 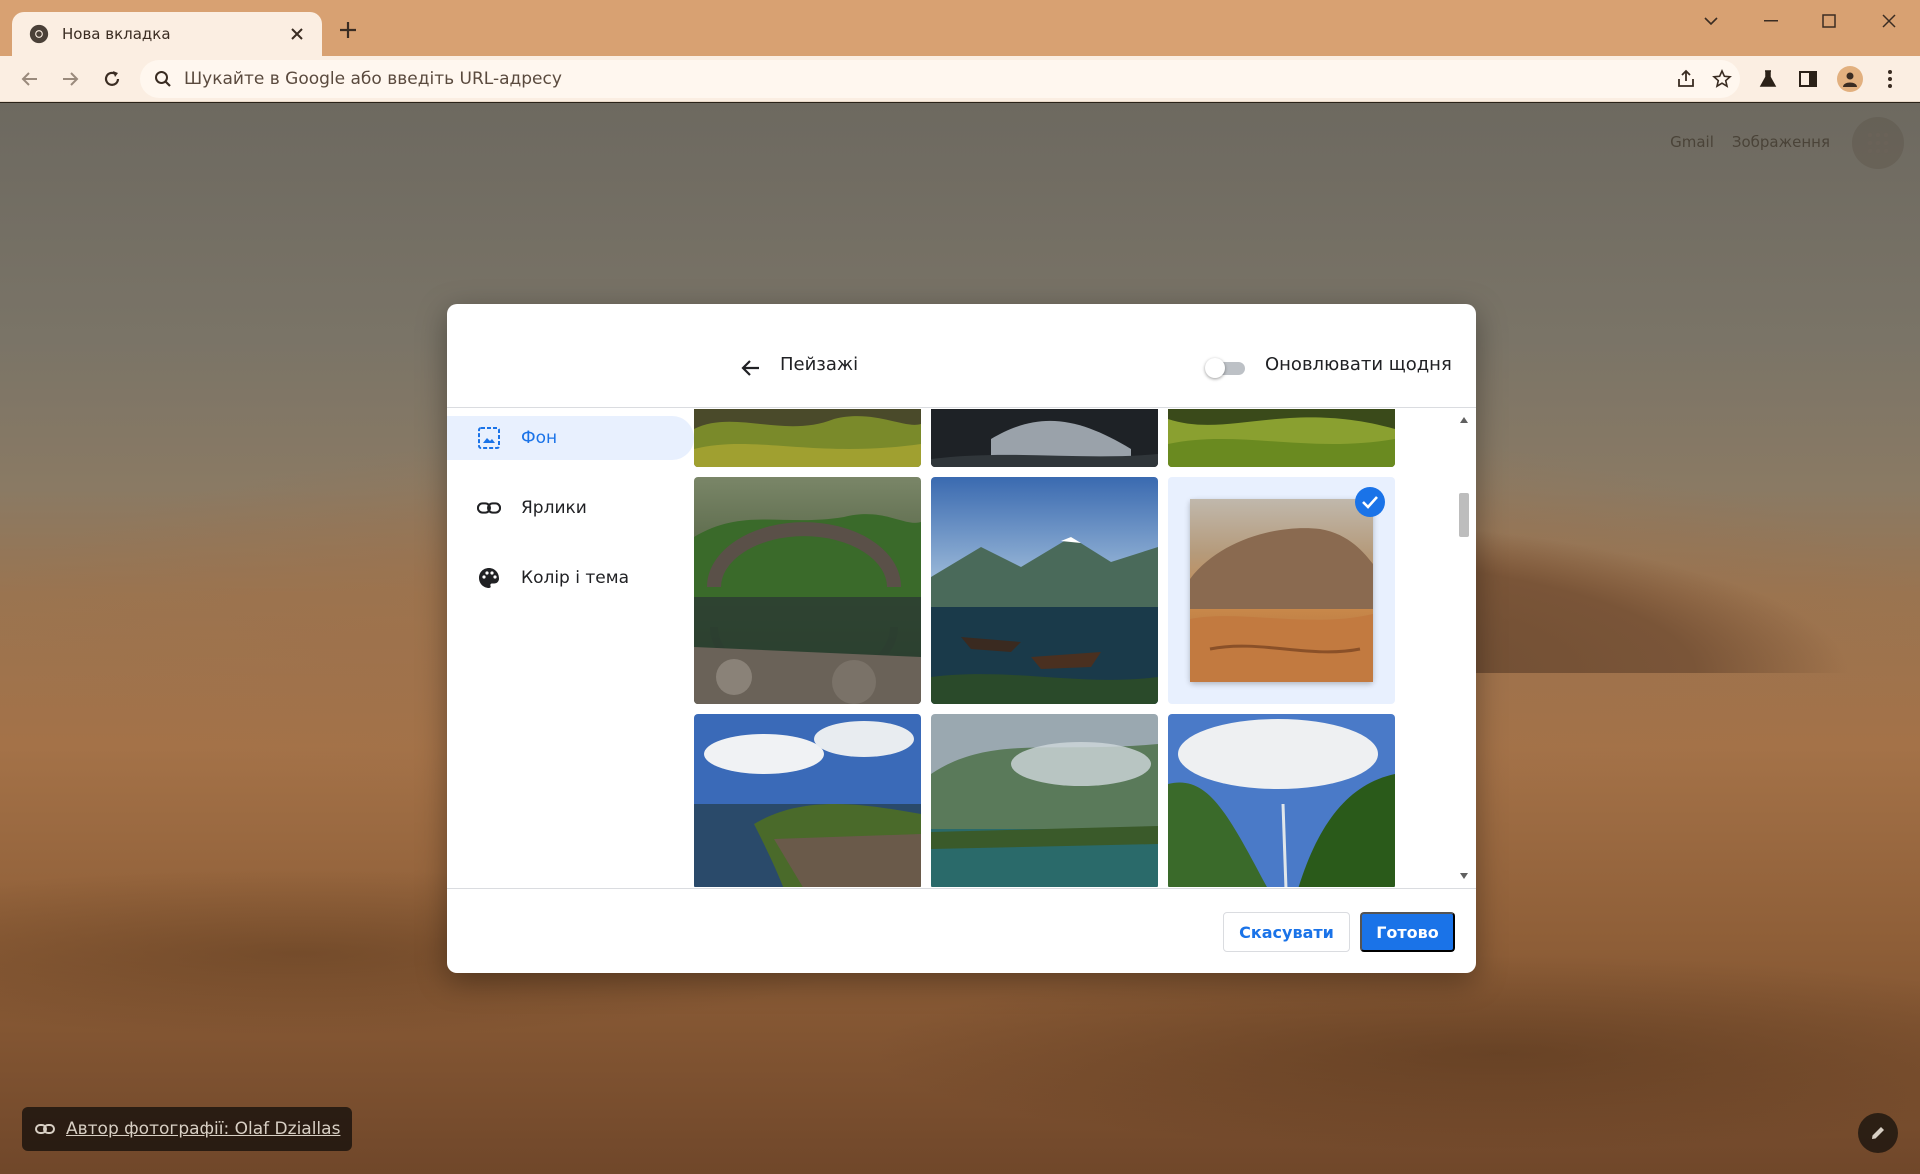 I want to click on selected-tile-image, so click(x=1281, y=590).